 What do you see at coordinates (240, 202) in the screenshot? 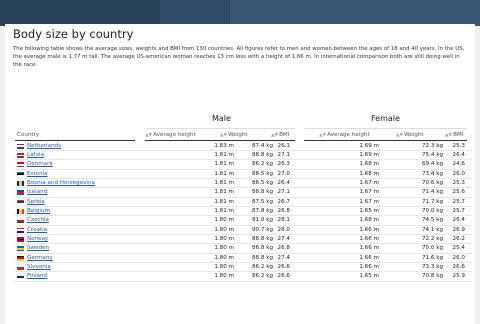
I see `table-row: Serbia 1.81 m 87.5 kg 26.7 1.67 m 71.7 kg 25.7` at bounding box center [240, 202].